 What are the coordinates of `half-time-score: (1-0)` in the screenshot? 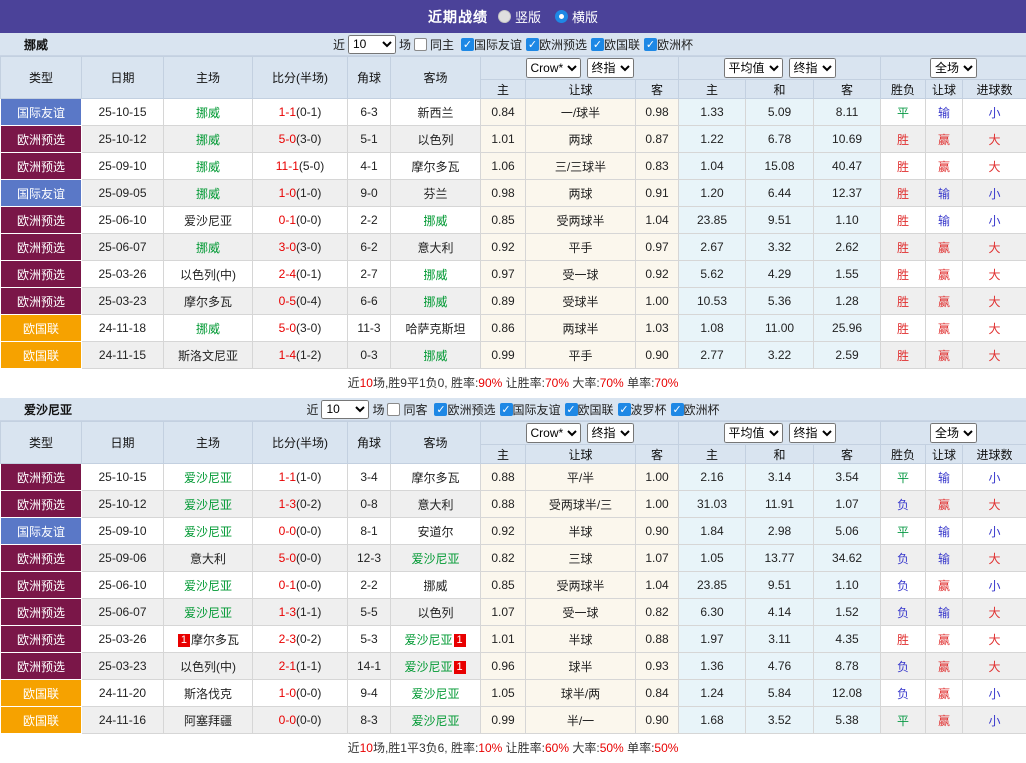 It's located at (308, 477).